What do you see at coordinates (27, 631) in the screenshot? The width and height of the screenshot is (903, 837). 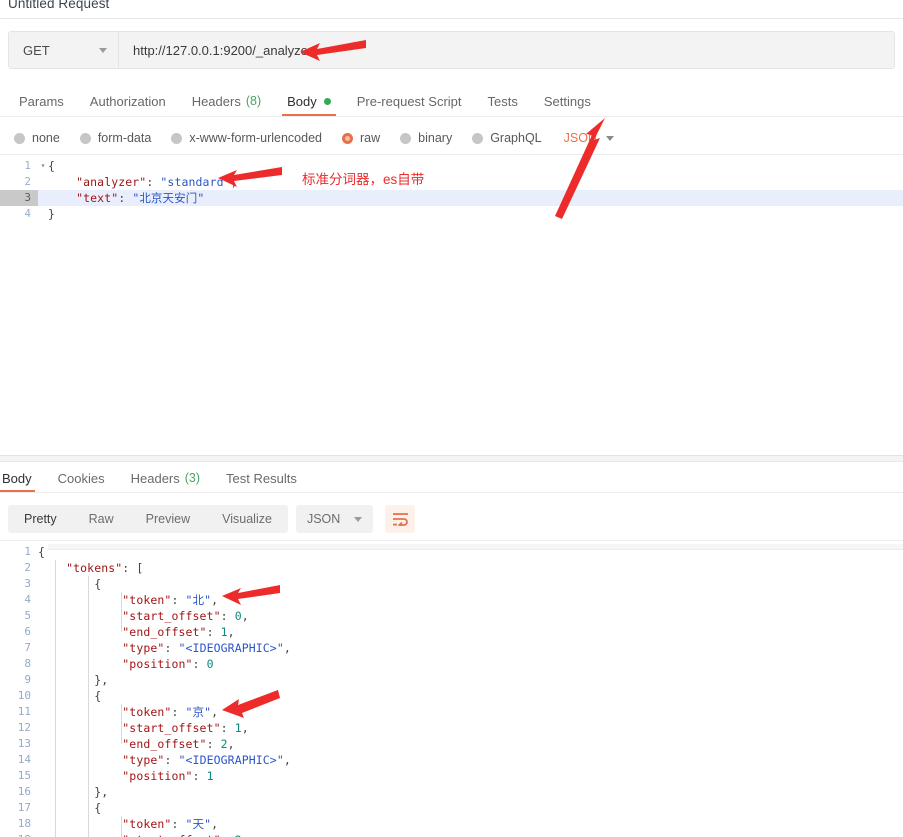 I see `line-number: 6` at bounding box center [27, 631].